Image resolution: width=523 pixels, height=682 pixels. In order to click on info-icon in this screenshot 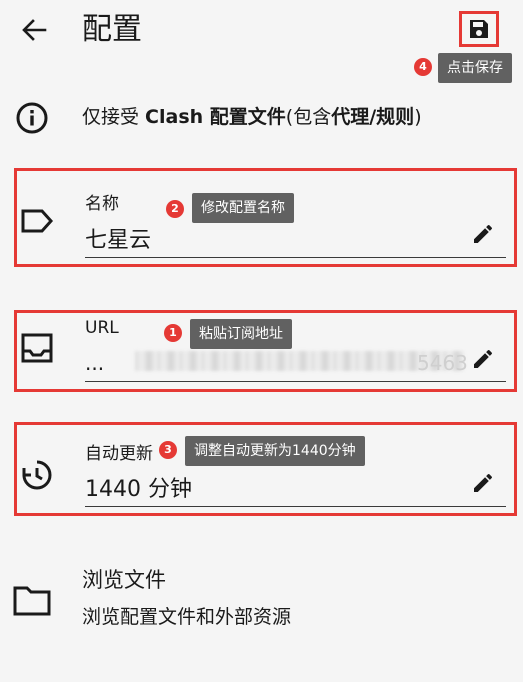, I will do `click(32, 118)`.